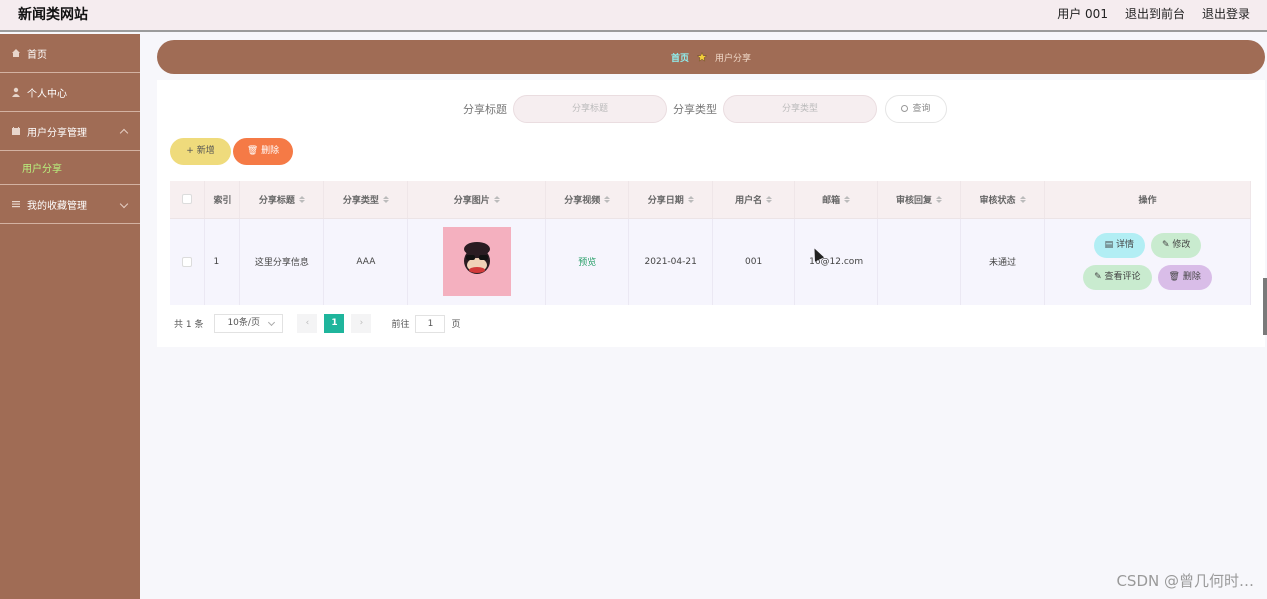  Describe the element at coordinates (633, 16) in the screenshot. I see `top-bar: 新闻类网站 用户 001 退出到前台 退出登录` at that location.